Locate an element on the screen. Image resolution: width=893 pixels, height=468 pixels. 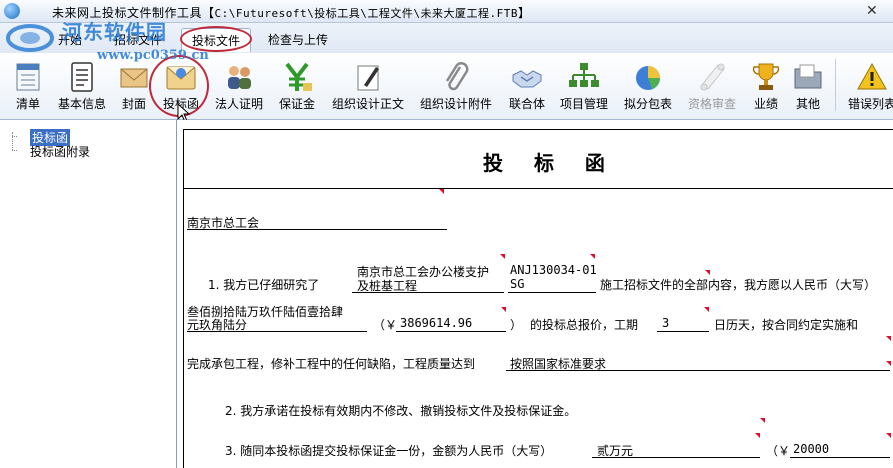
ribbon-label: 项目管理 is located at coordinates (583, 104).